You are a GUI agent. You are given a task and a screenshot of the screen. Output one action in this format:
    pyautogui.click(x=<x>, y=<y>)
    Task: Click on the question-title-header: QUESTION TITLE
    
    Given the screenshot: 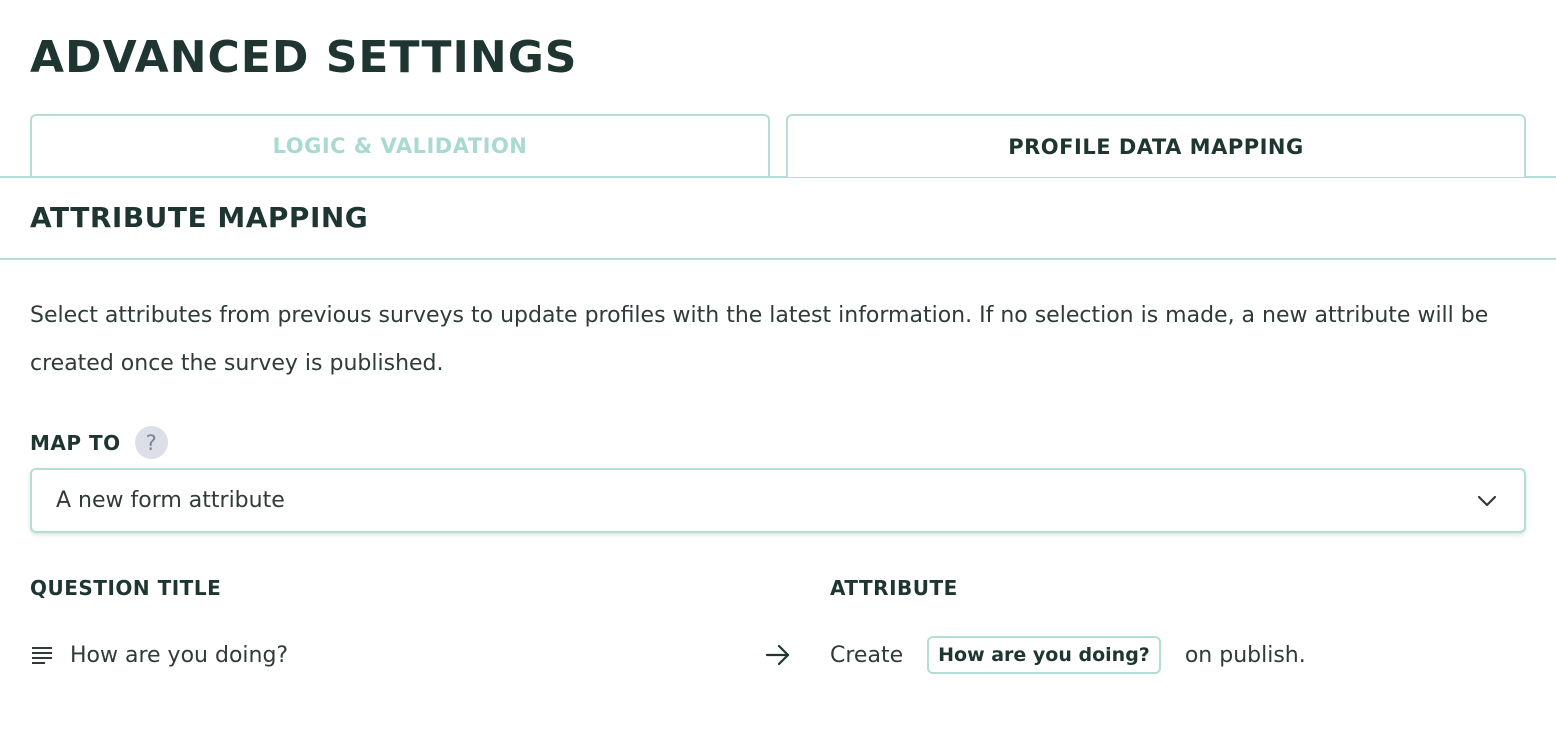 What is the action you would take?
    pyautogui.click(x=126, y=588)
    